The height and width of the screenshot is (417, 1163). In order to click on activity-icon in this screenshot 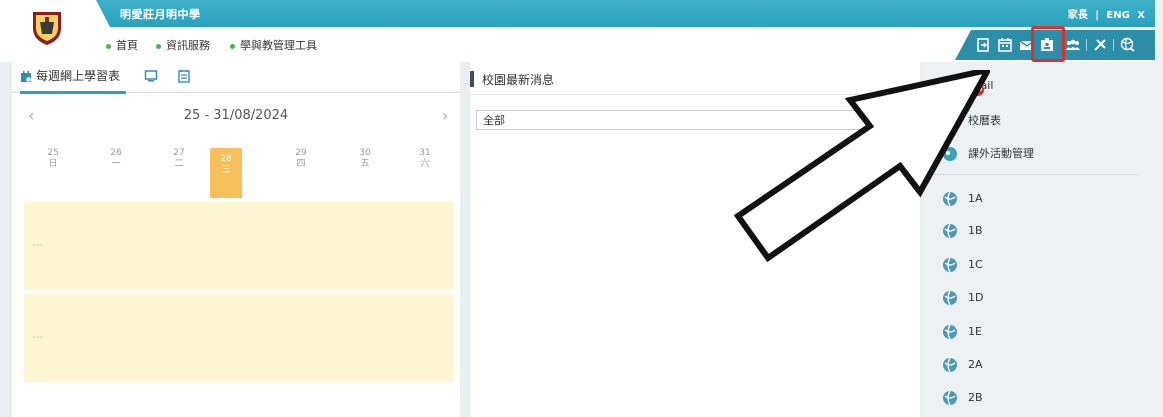, I will do `click(950, 154)`.